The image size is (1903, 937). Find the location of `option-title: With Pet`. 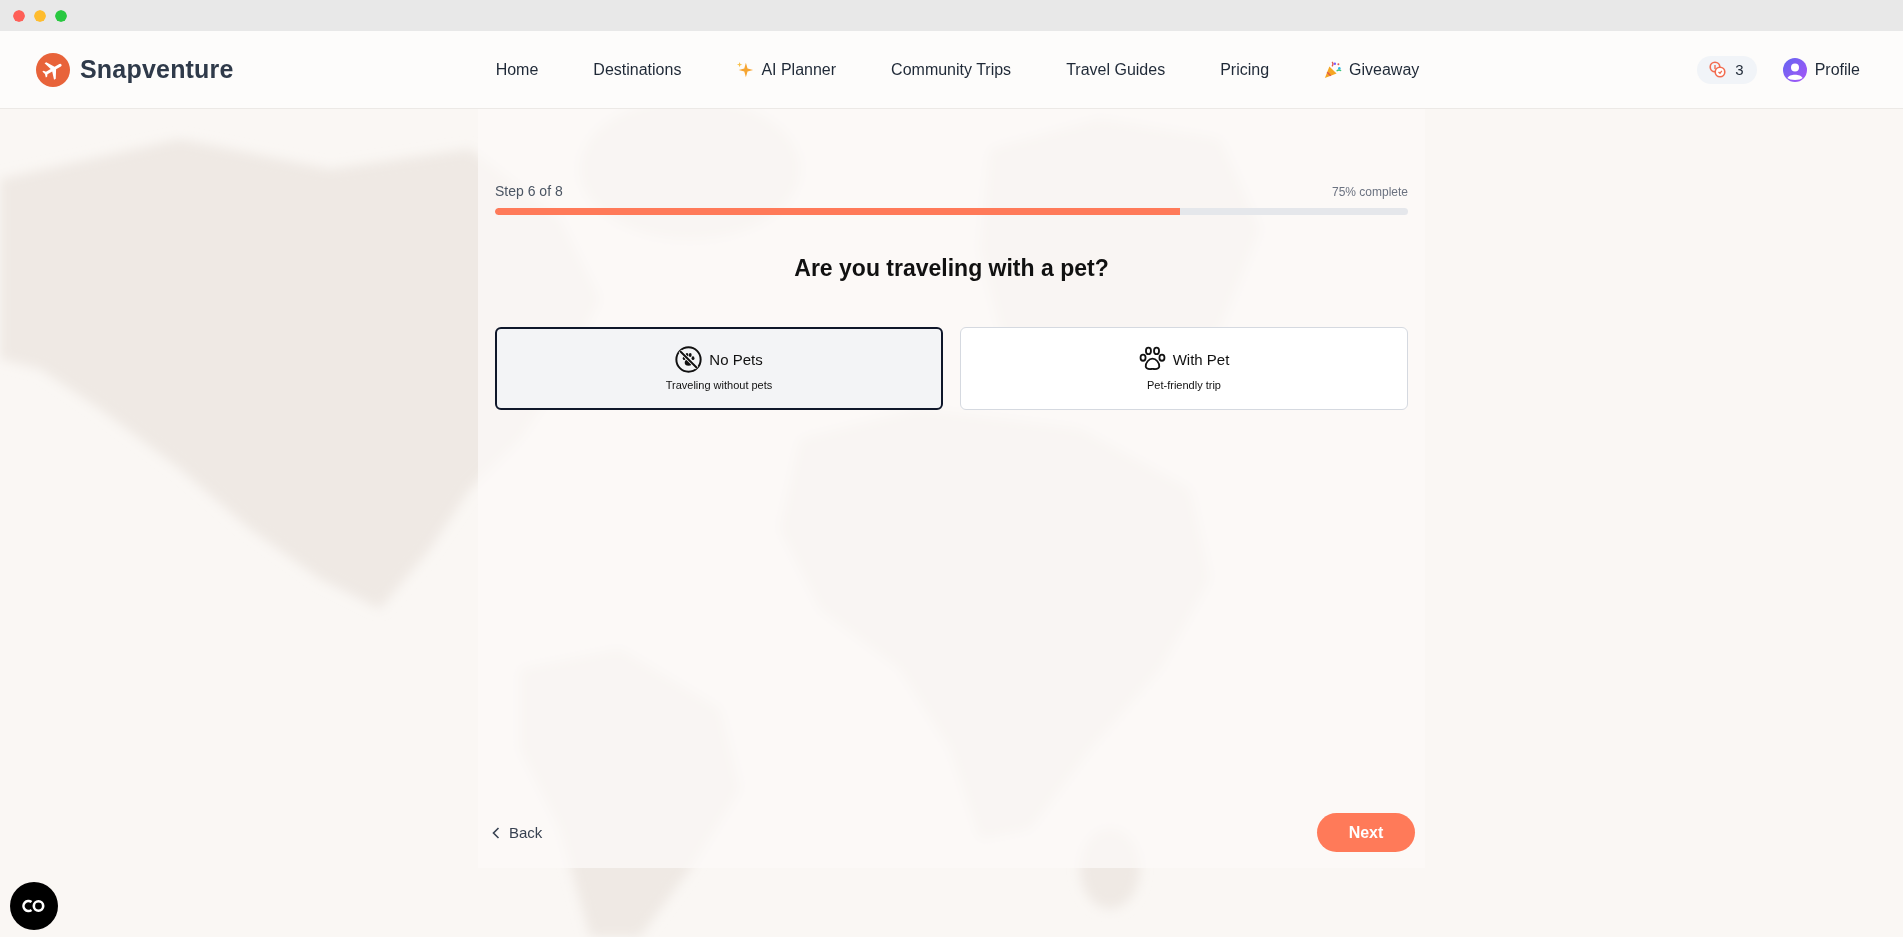

option-title: With Pet is located at coordinates (1201, 359).